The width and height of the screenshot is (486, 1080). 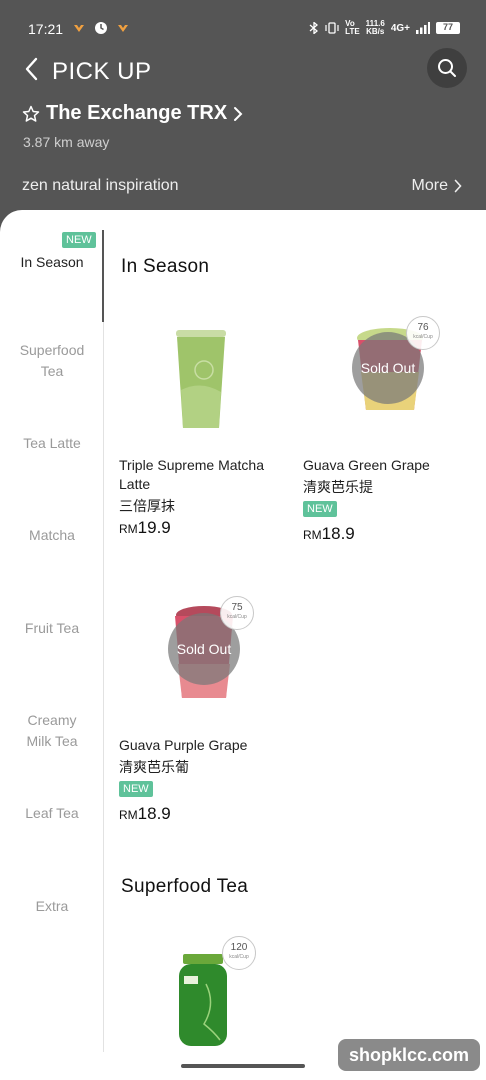 I want to click on section-title-in-season: In Season, so click(x=165, y=266).